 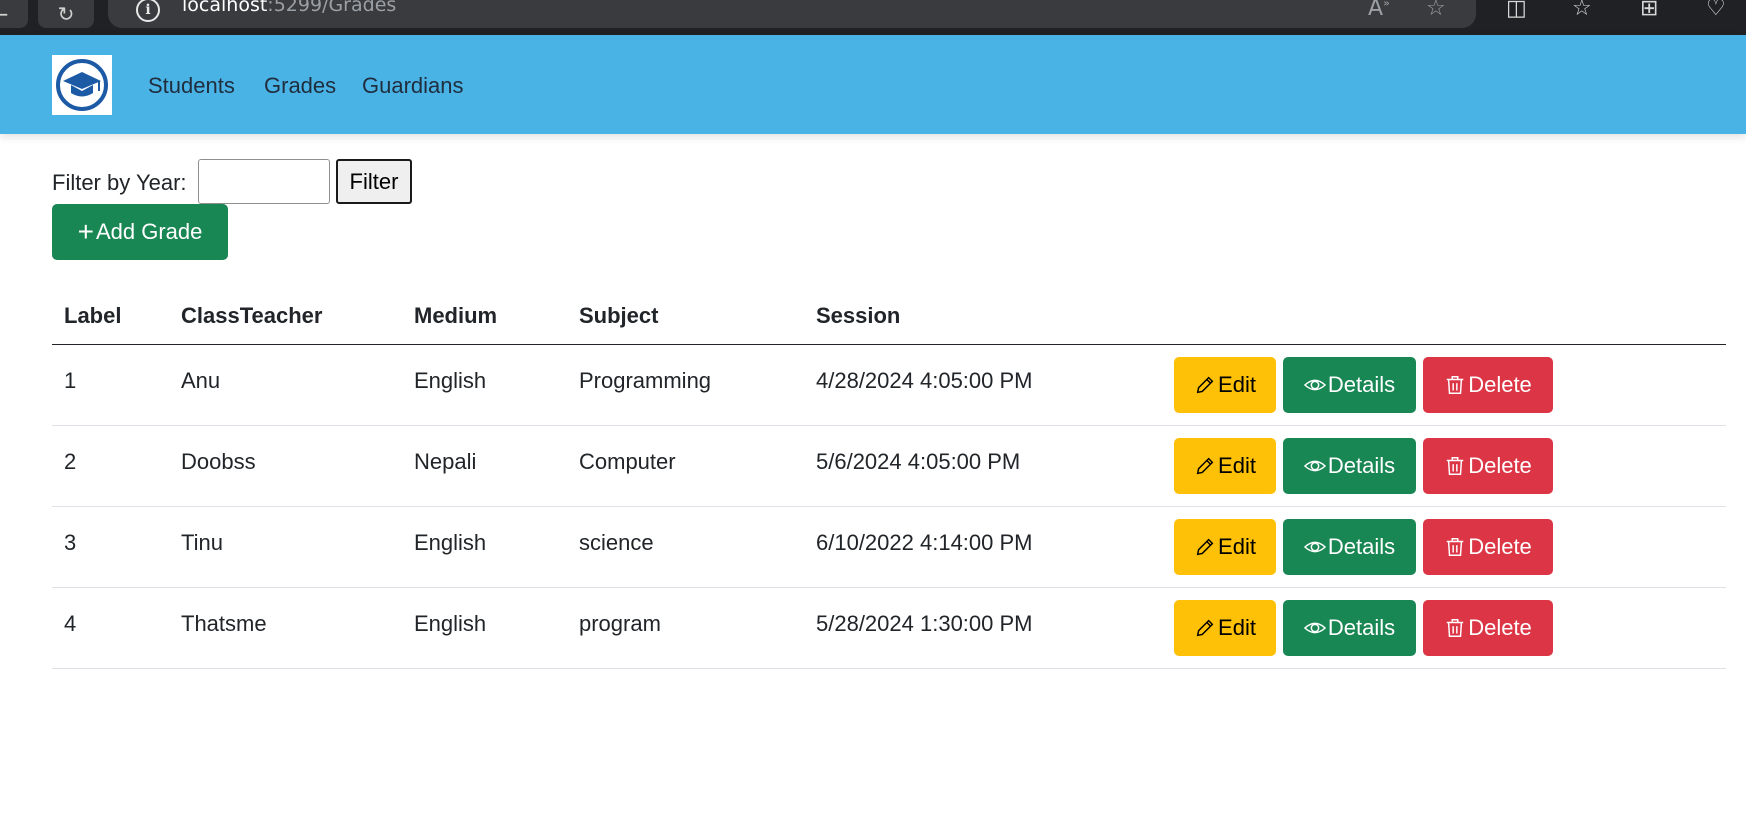 What do you see at coordinates (70, 461) in the screenshot?
I see `cell-label: 2` at bounding box center [70, 461].